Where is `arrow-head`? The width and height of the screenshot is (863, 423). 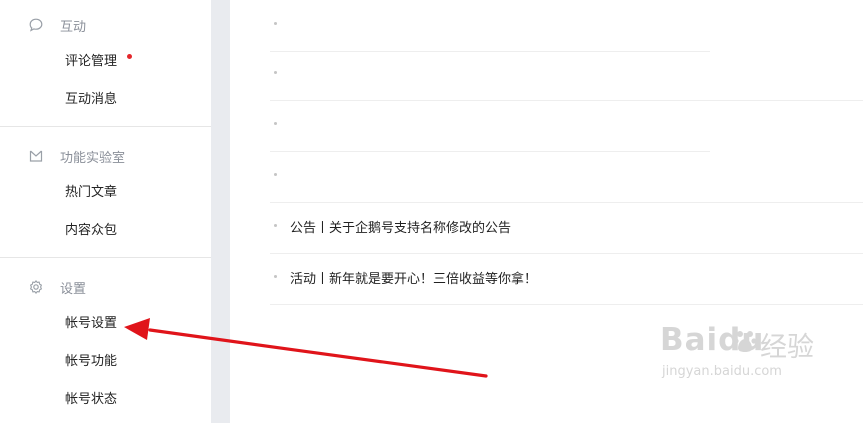 arrow-head is located at coordinates (137, 329).